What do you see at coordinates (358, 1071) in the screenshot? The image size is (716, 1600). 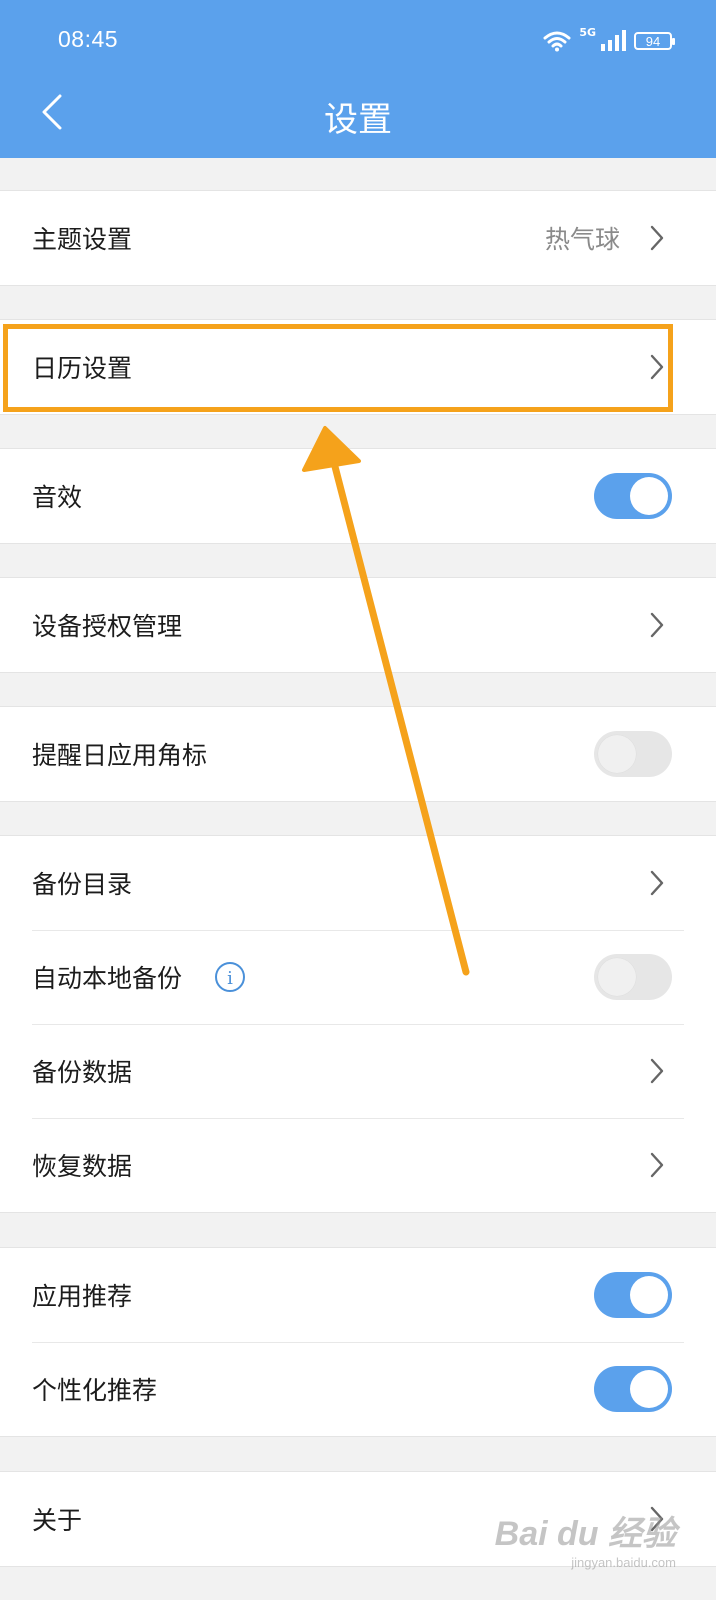 I see `backup-data-row: 备份数据` at bounding box center [358, 1071].